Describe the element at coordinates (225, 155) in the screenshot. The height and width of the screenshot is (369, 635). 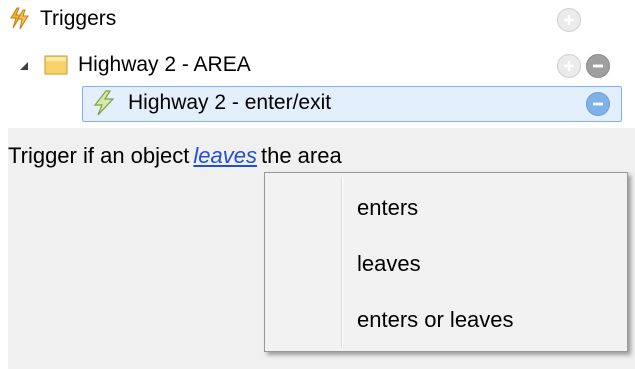
I see `condition-value-link: leaves` at that location.